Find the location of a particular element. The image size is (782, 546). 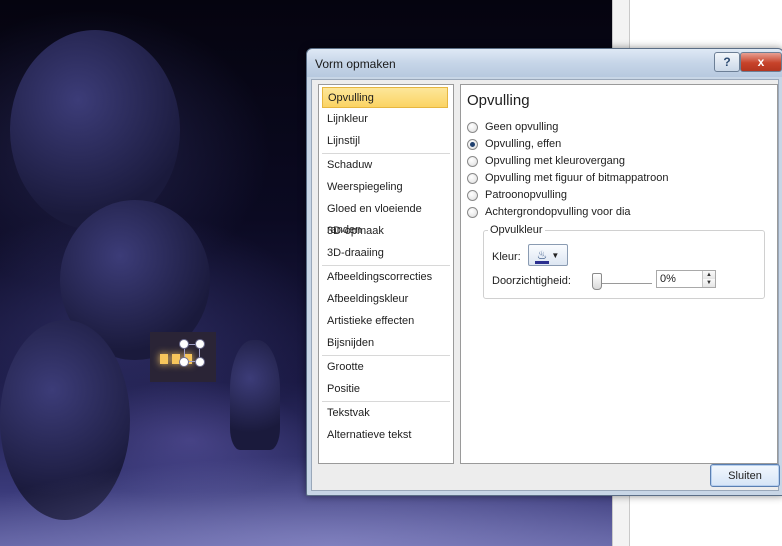

category-item-3d-opmaak: 3D-opmaak is located at coordinates (385, 231).